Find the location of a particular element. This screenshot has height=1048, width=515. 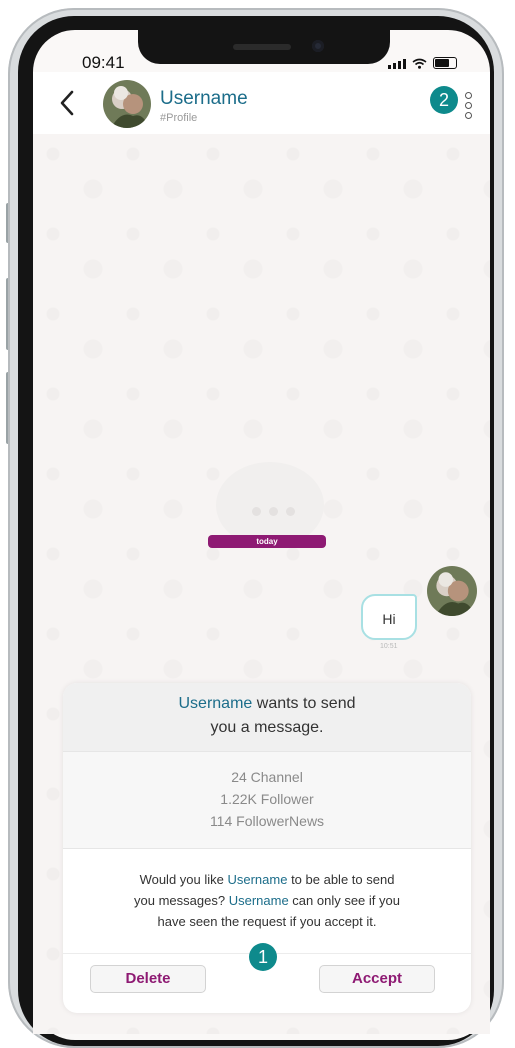

message-avatar is located at coordinates (452, 591).